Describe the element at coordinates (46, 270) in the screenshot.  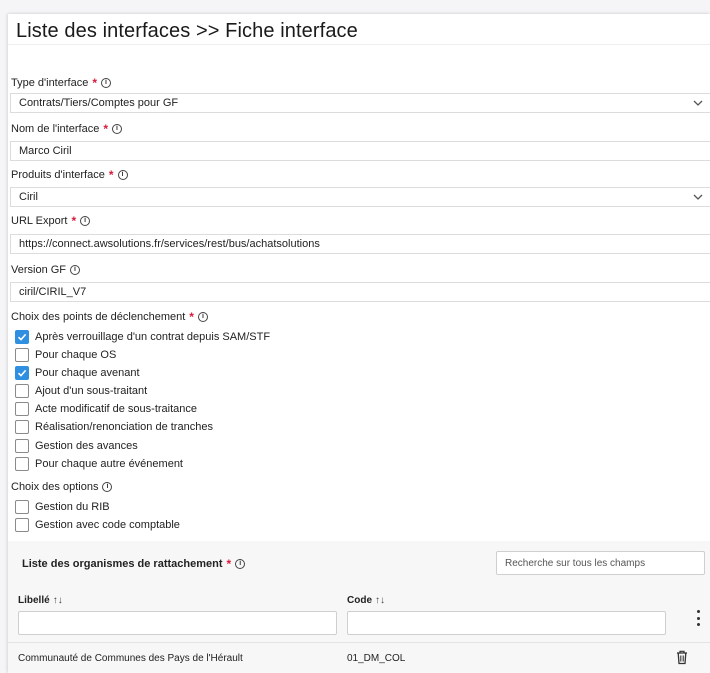
I see `gf-version-label: Version GF i` at that location.